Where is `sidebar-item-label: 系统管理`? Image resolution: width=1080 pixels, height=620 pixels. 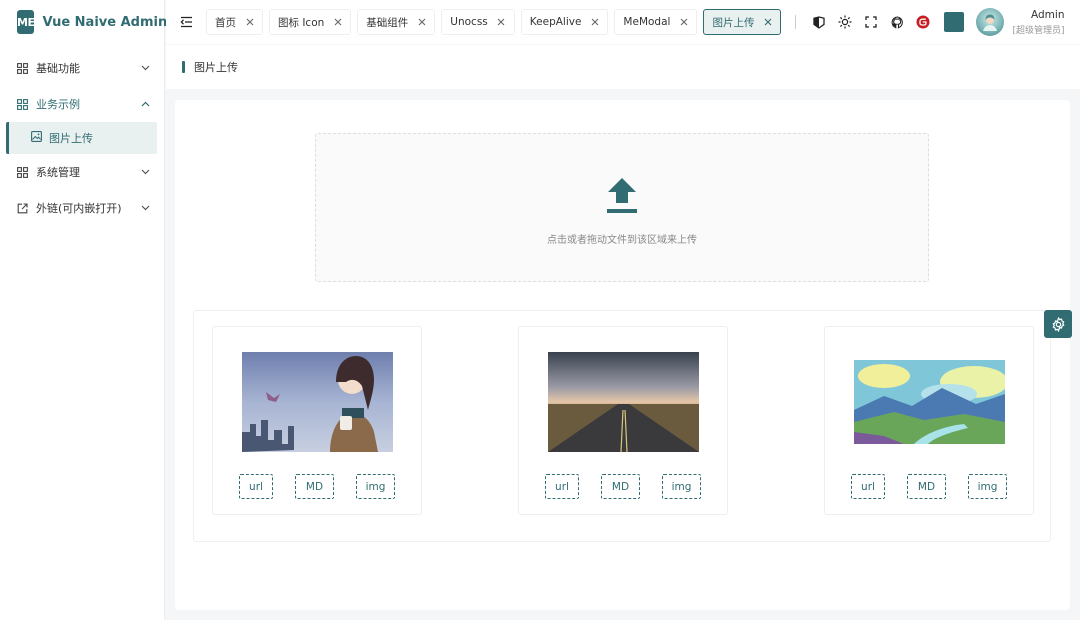
sidebar-item-label: 系统管理 is located at coordinates (58, 172).